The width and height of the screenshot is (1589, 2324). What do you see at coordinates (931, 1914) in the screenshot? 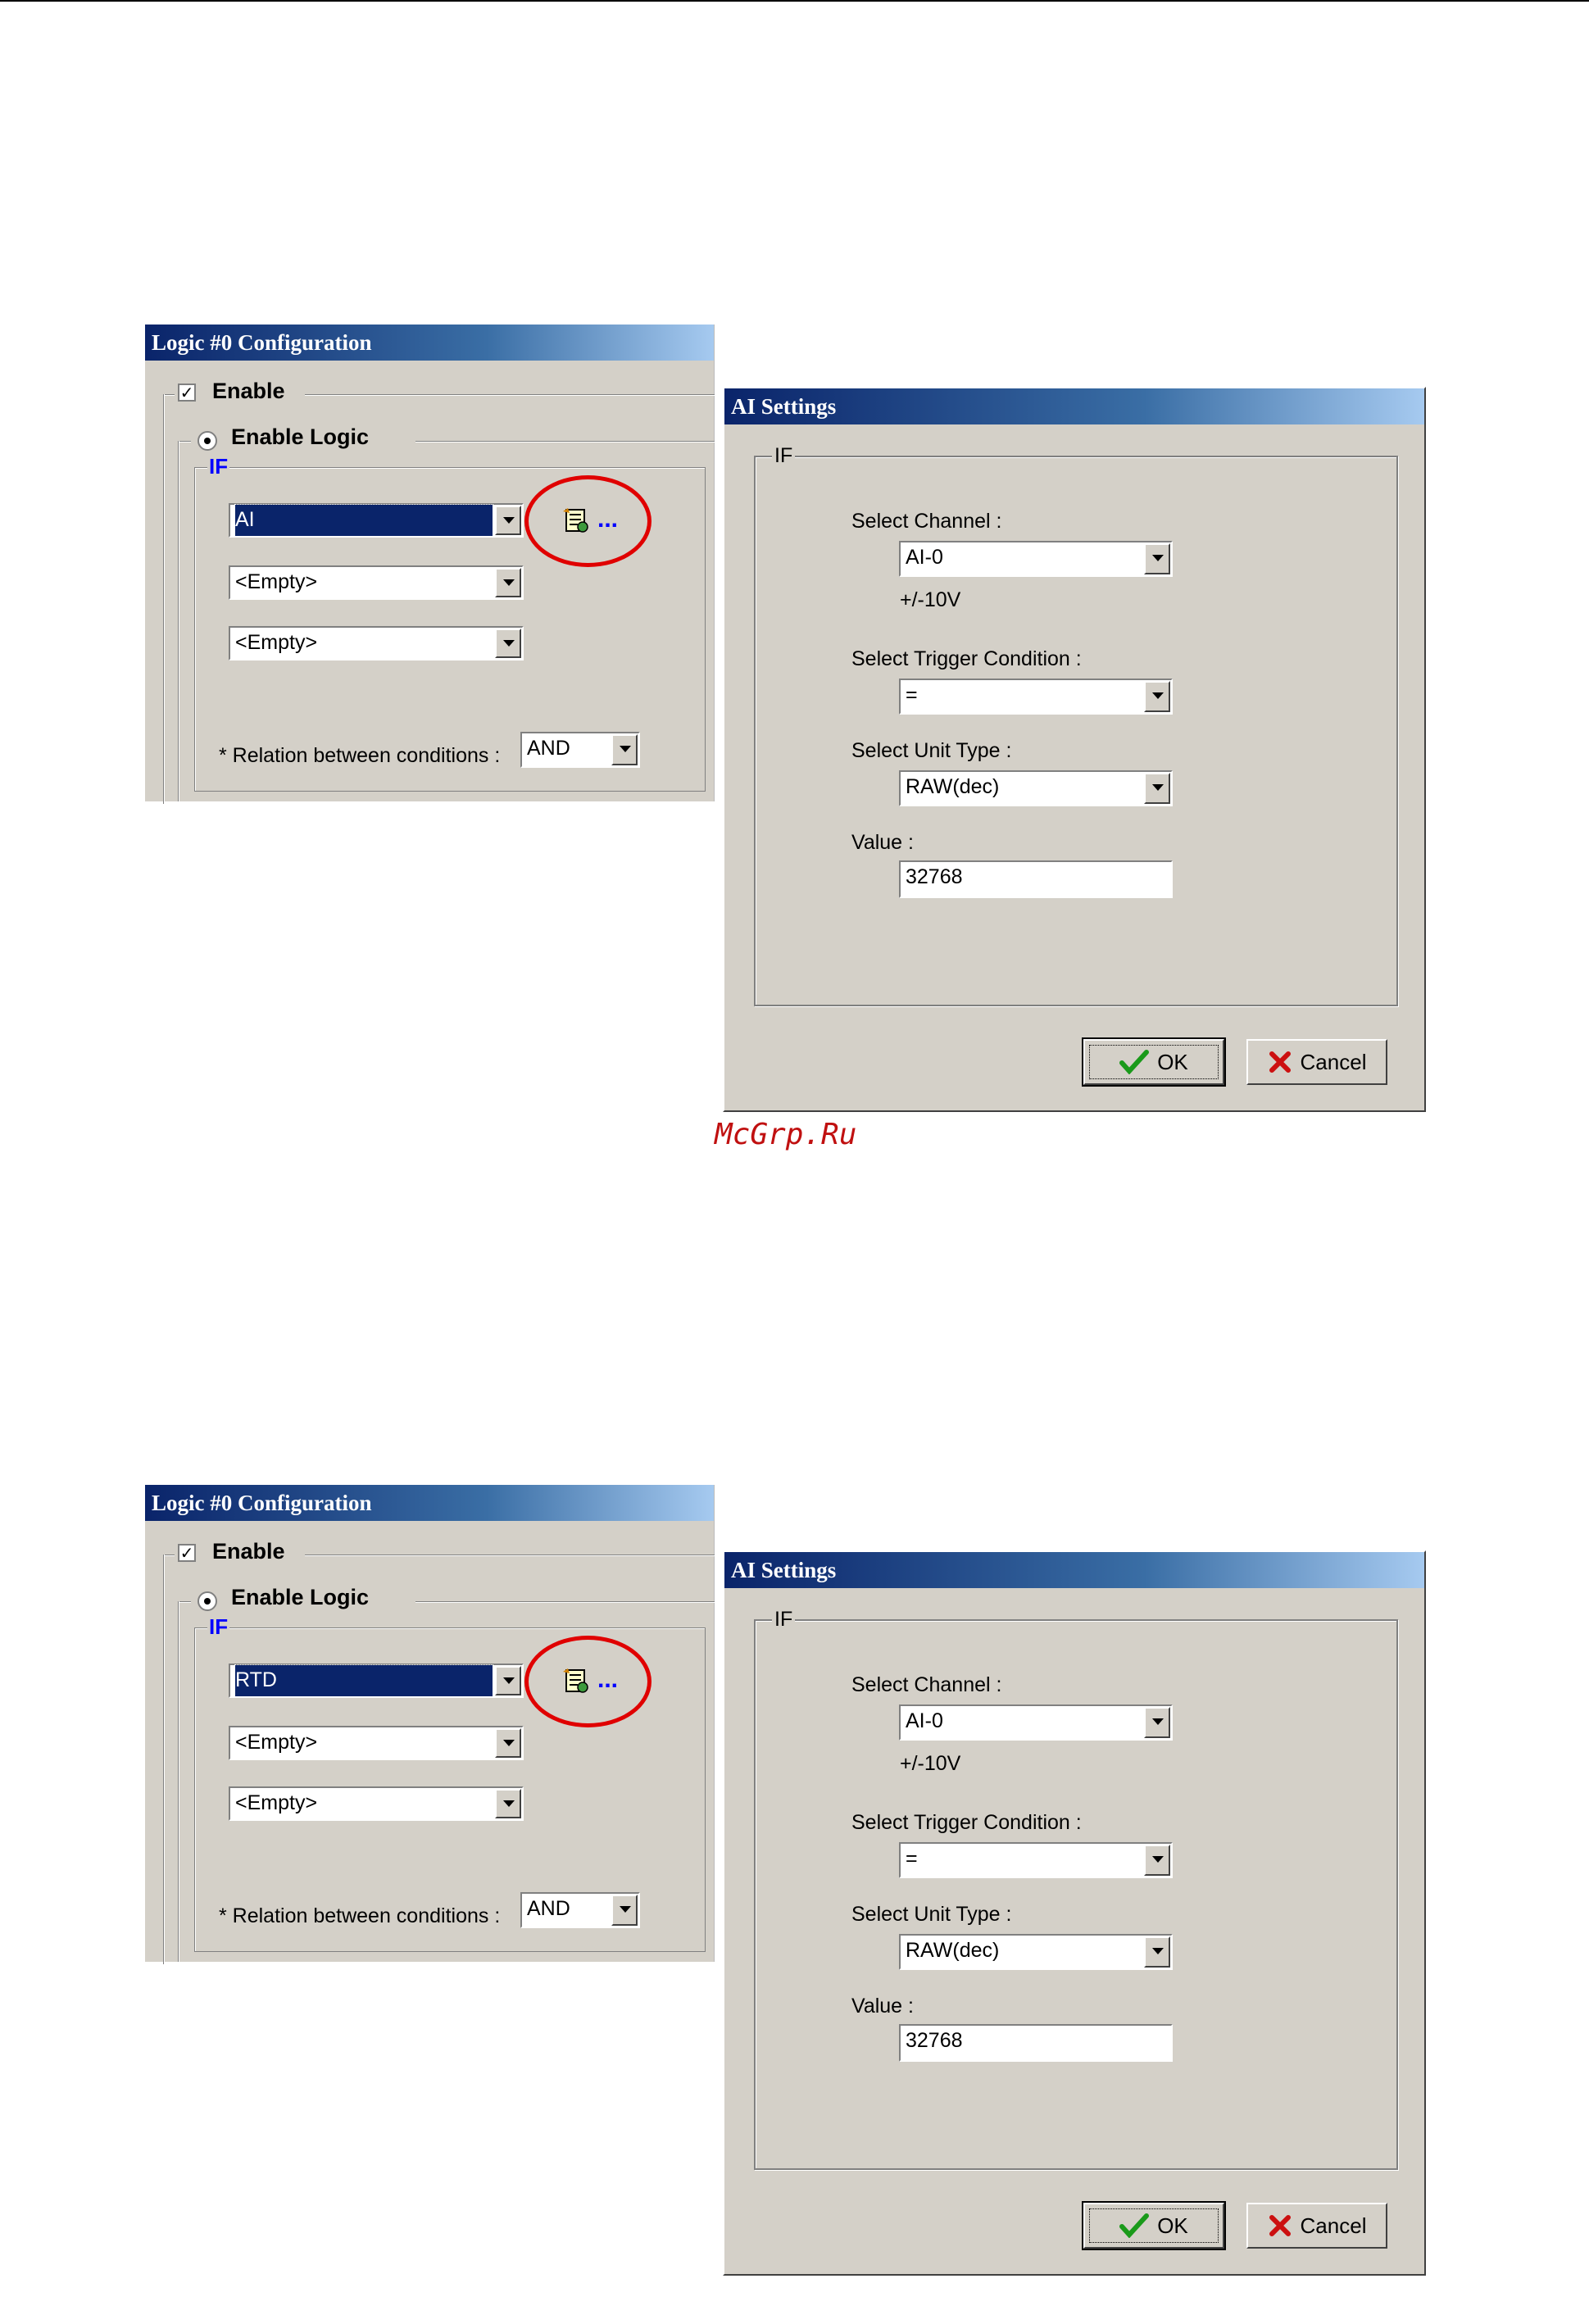
I see `select-unit-label: Select Unit Type :` at bounding box center [931, 1914].